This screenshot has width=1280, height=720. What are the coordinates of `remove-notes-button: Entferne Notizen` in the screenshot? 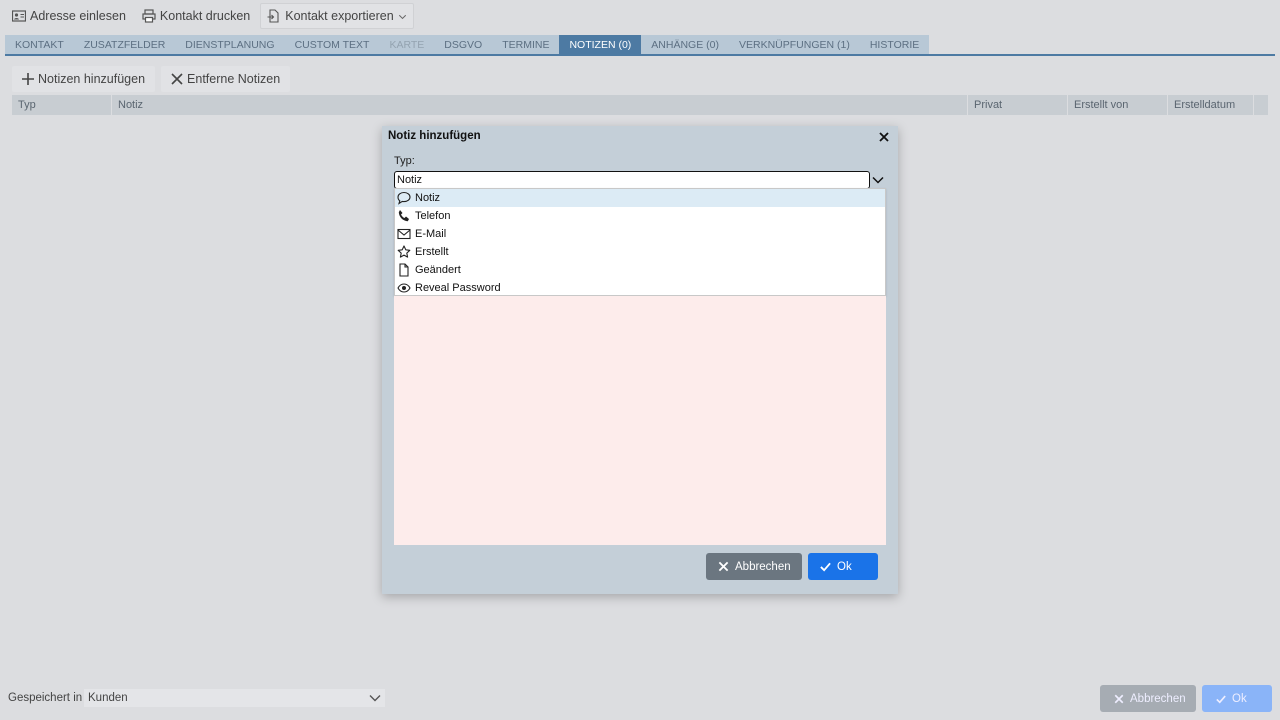 It's located at (226, 79).